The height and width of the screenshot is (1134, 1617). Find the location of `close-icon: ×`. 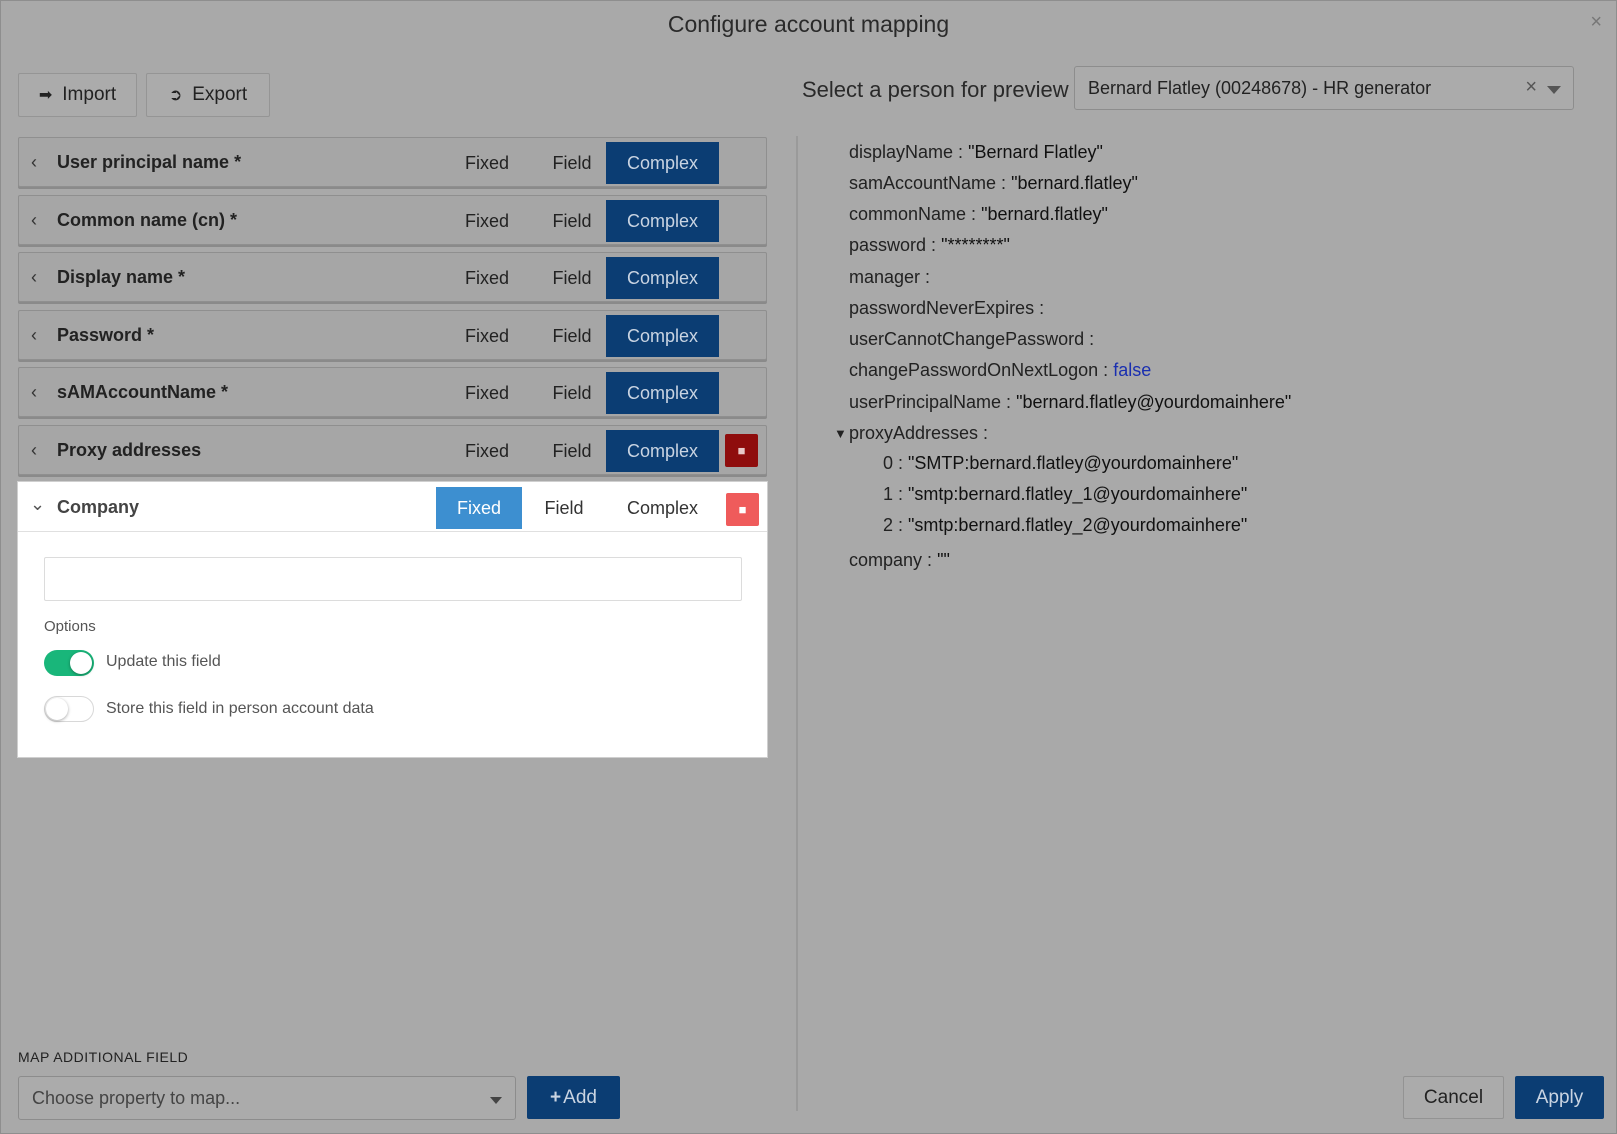

close-icon: × is located at coordinates (1596, 22).